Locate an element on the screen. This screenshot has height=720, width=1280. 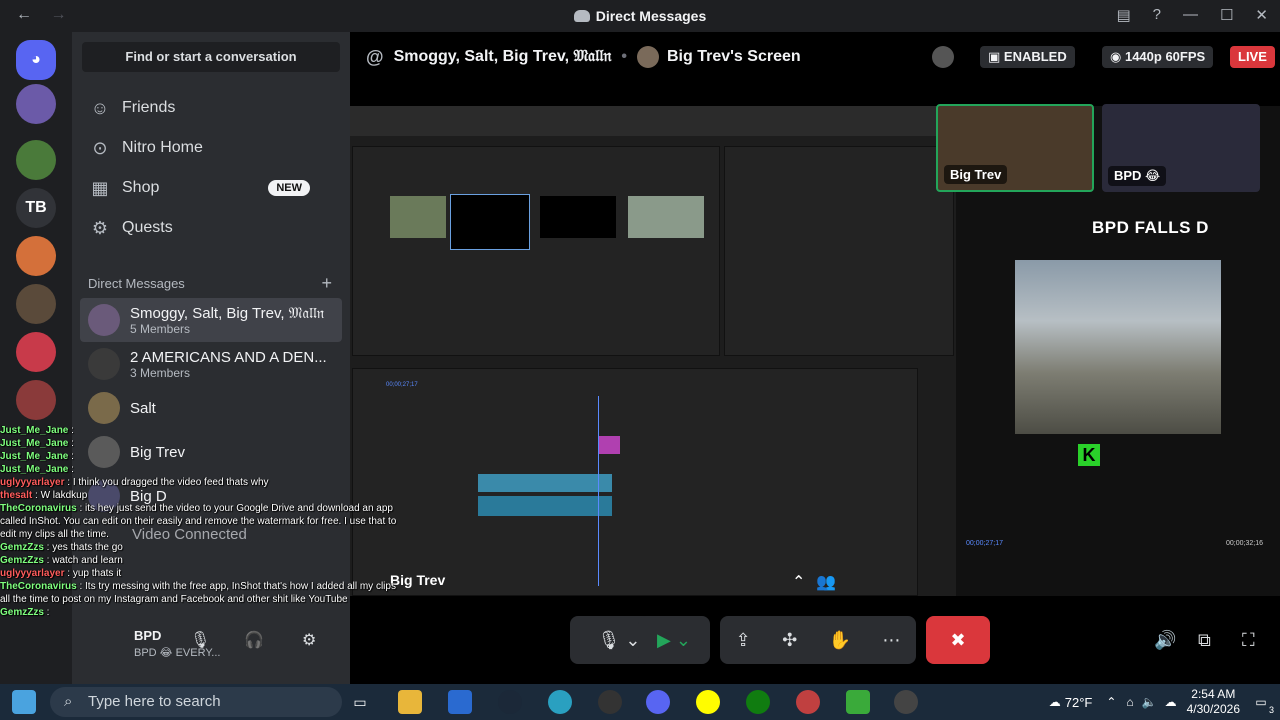
edge-icon is located at coordinates (560, 702).